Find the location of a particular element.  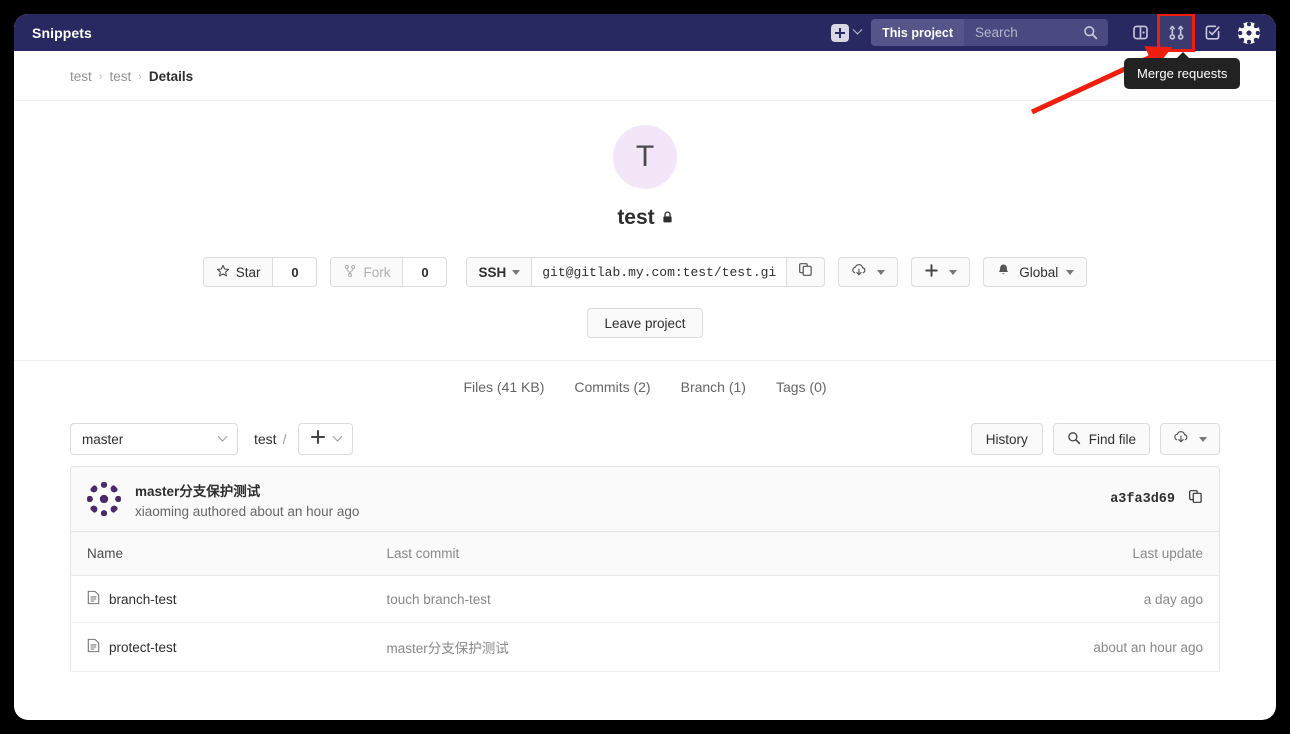

clone-url-group: SSH git@gitlab.my.com:test/test.gi is located at coordinates (646, 272).